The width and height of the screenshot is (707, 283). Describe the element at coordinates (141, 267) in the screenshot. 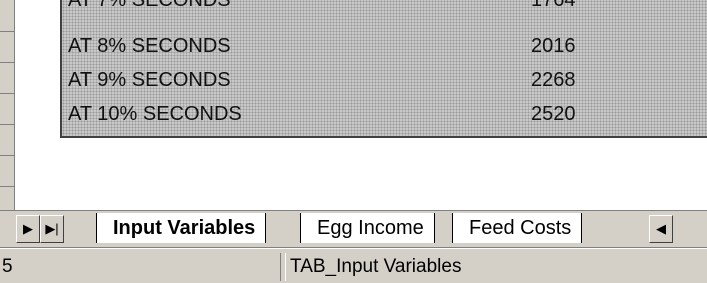

I see `status-left: 5` at that location.